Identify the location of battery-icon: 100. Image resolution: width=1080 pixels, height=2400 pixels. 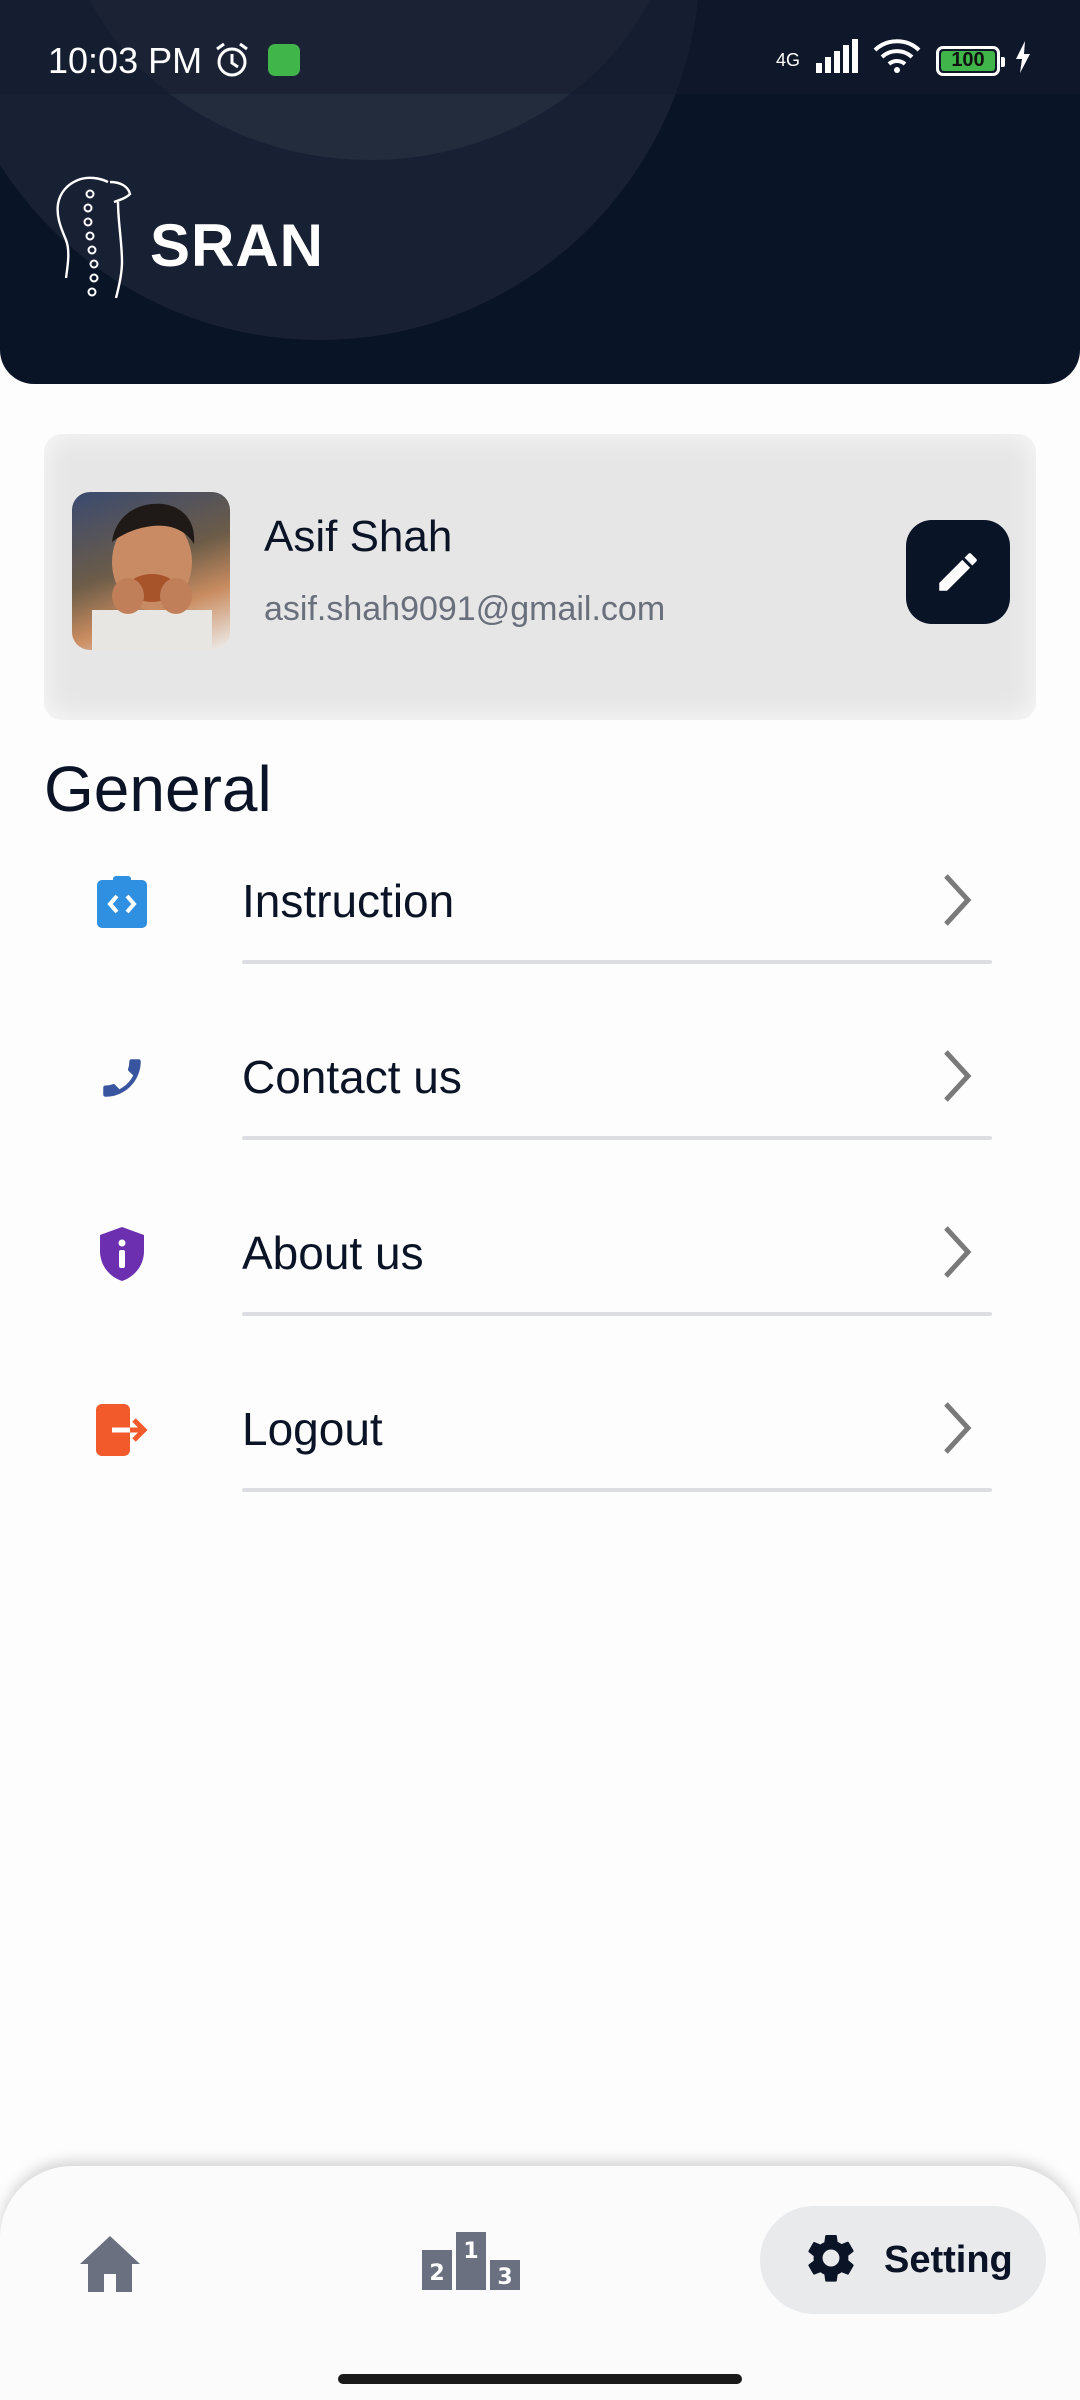
(970, 60).